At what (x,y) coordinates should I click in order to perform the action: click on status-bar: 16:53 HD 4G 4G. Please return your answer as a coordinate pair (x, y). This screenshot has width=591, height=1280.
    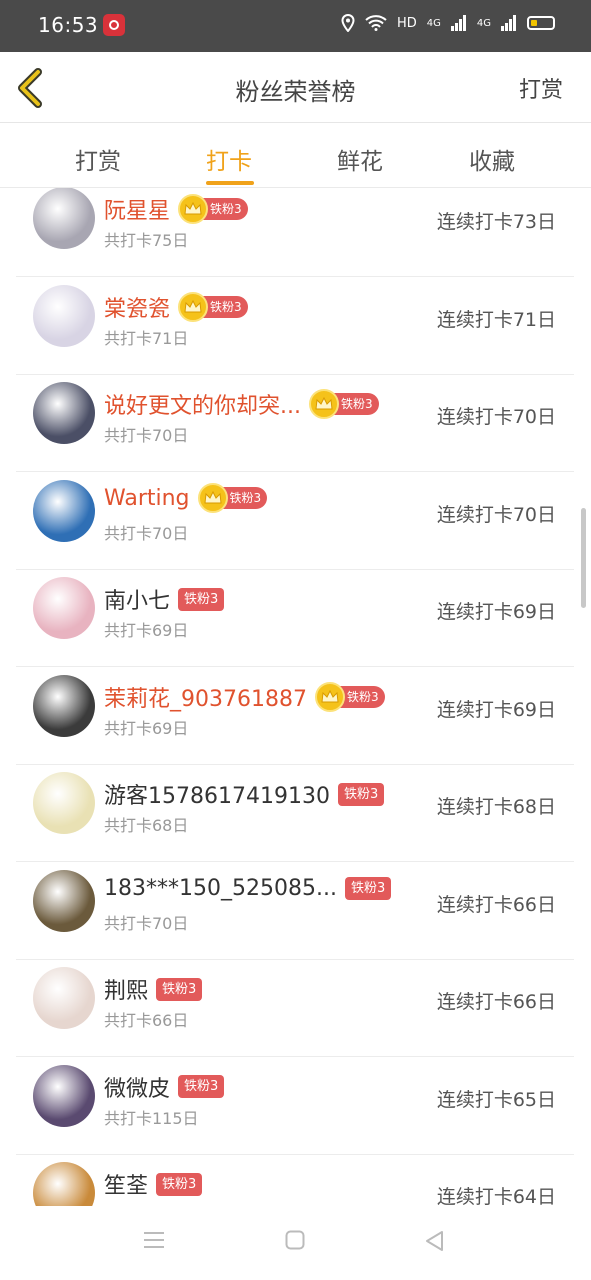
    Looking at the image, I should click on (295, 26).